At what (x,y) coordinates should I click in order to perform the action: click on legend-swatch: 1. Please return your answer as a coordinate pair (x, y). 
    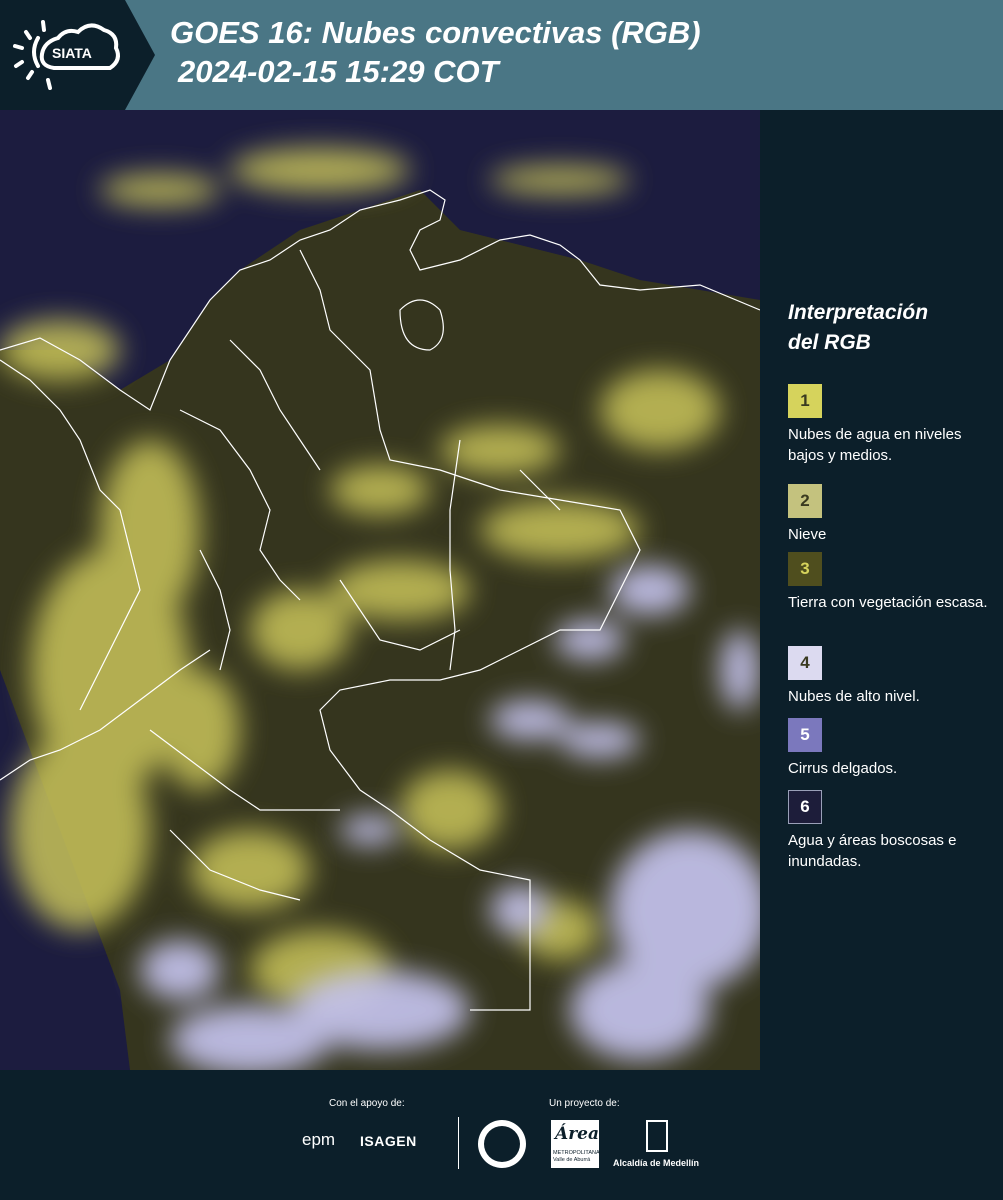
    Looking at the image, I should click on (805, 401).